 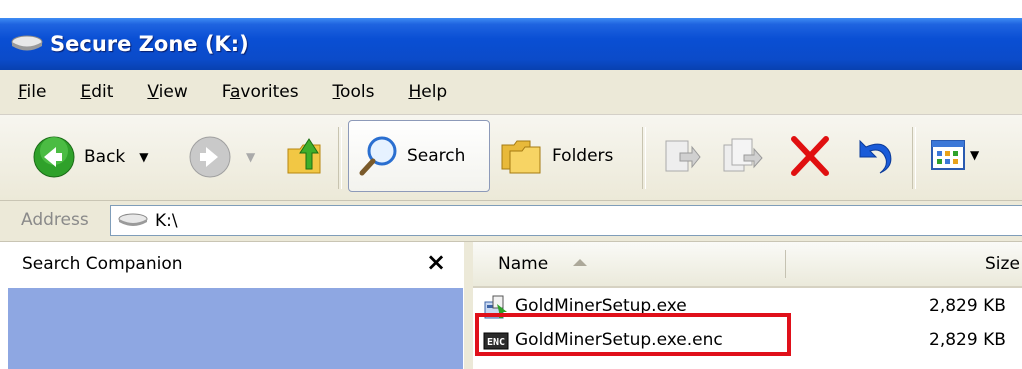 I want to click on magnifier-icon, so click(x=378, y=156).